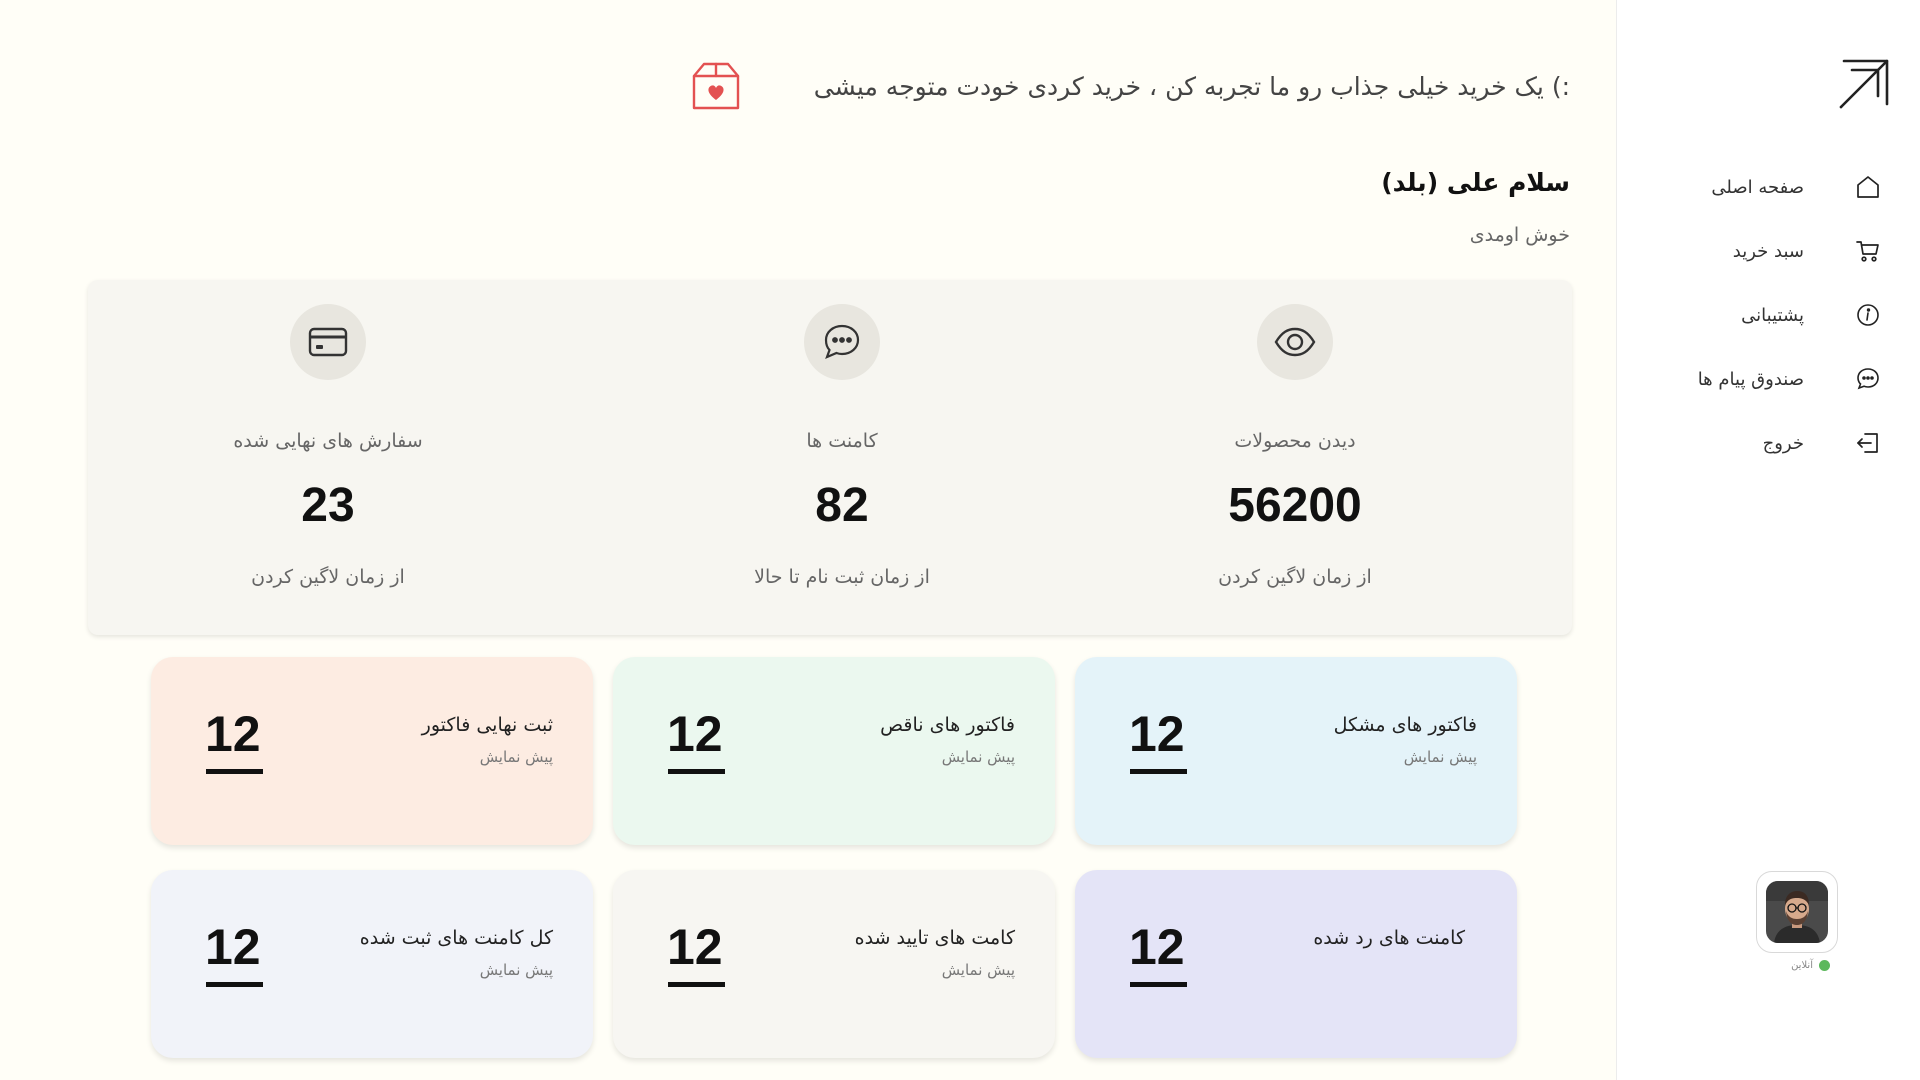 The image size is (1920, 1080). What do you see at coordinates (947, 725) in the screenshot?
I see `card-title: فاکتور های ناقص` at bounding box center [947, 725].